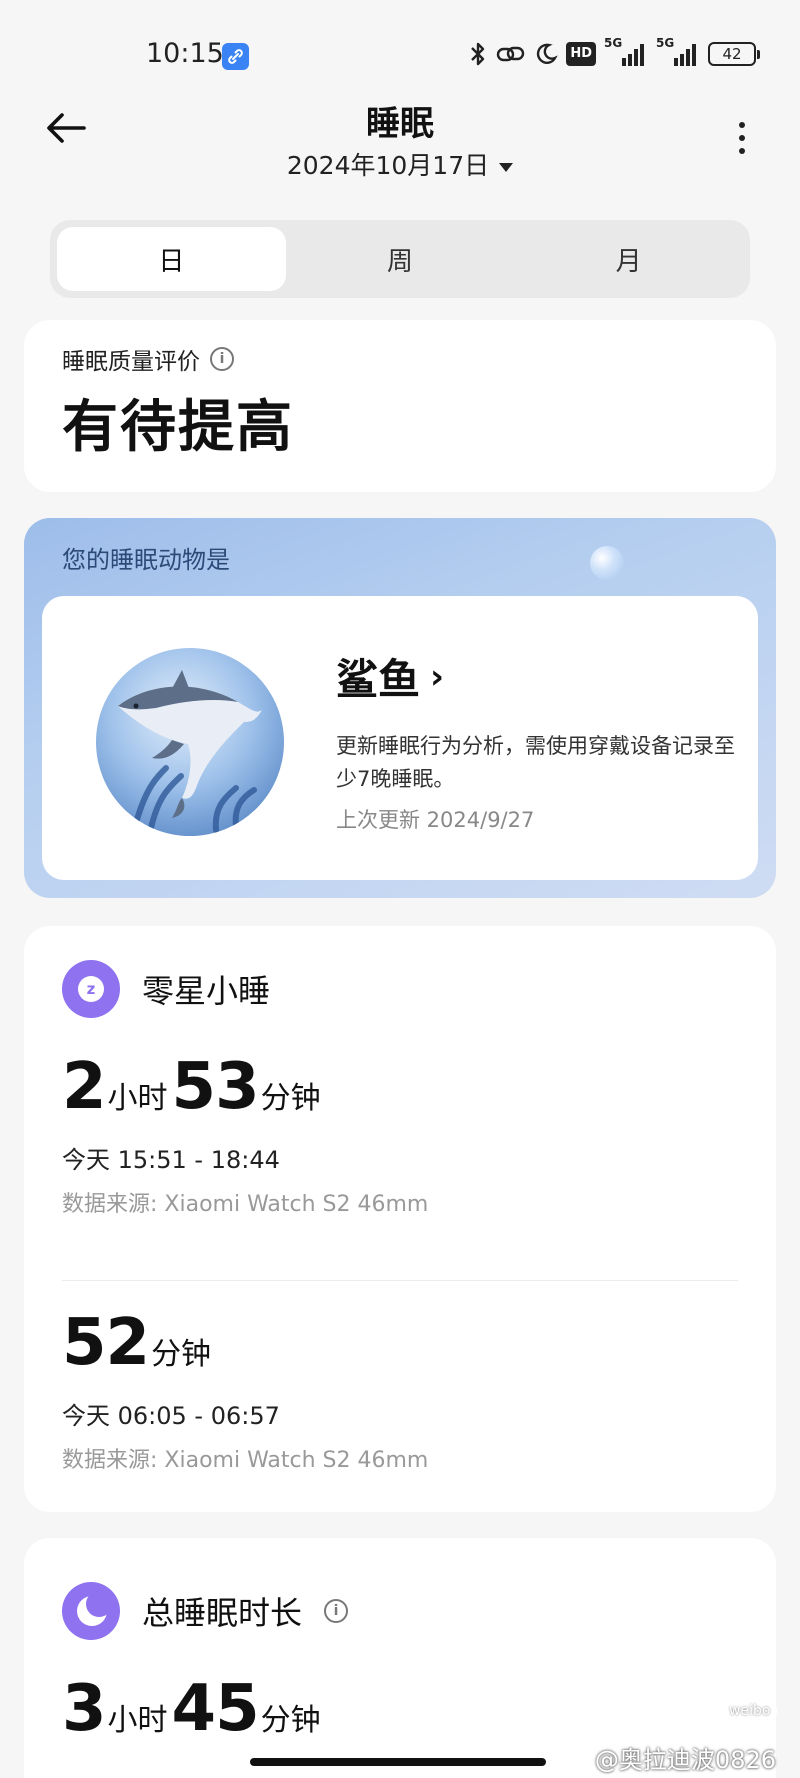 Image resolution: width=800 pixels, height=1778 pixels. I want to click on battery-icon: 42, so click(734, 54).